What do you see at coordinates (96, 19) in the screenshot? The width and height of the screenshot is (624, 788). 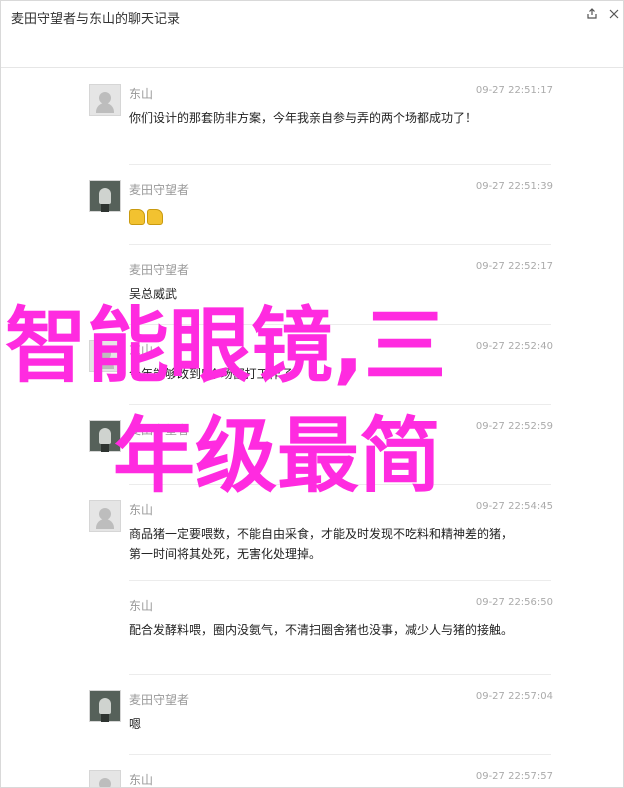 I see `window-title: 麦田守望者与东山的聊天记录` at bounding box center [96, 19].